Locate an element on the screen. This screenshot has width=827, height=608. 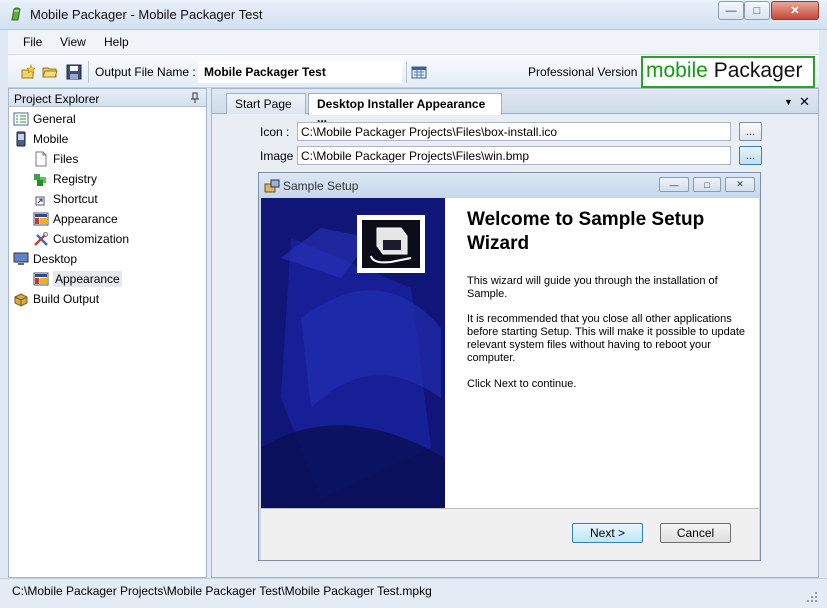
tree-item-shortcut: Shortcut is located at coordinates (65, 199).